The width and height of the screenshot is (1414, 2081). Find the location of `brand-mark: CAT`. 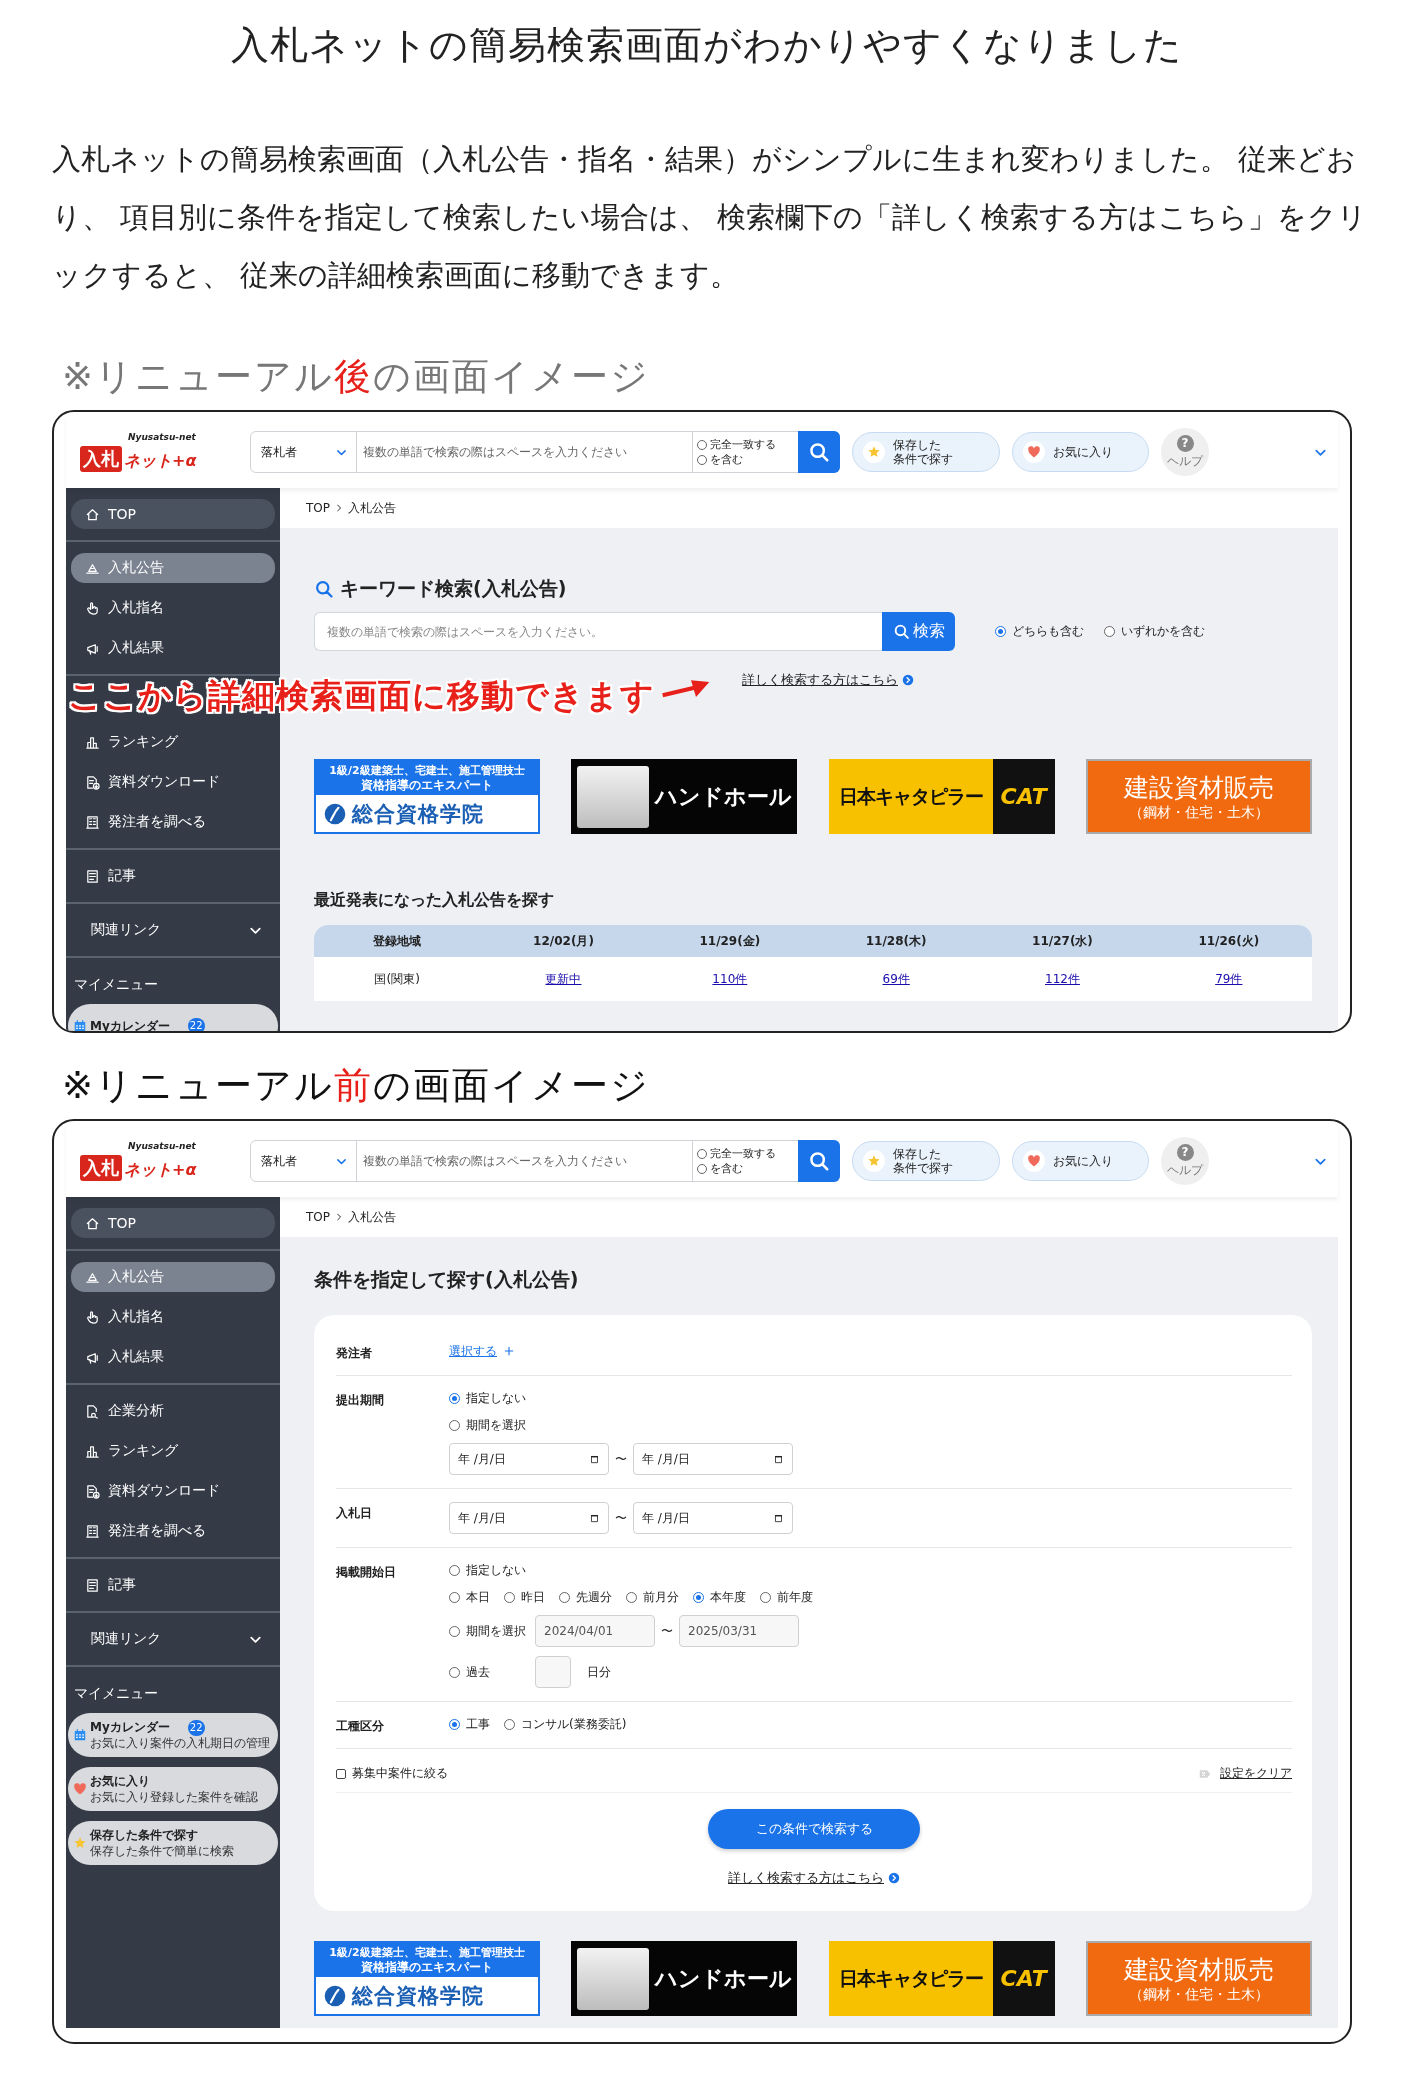

brand-mark: CAT is located at coordinates (1023, 1978).